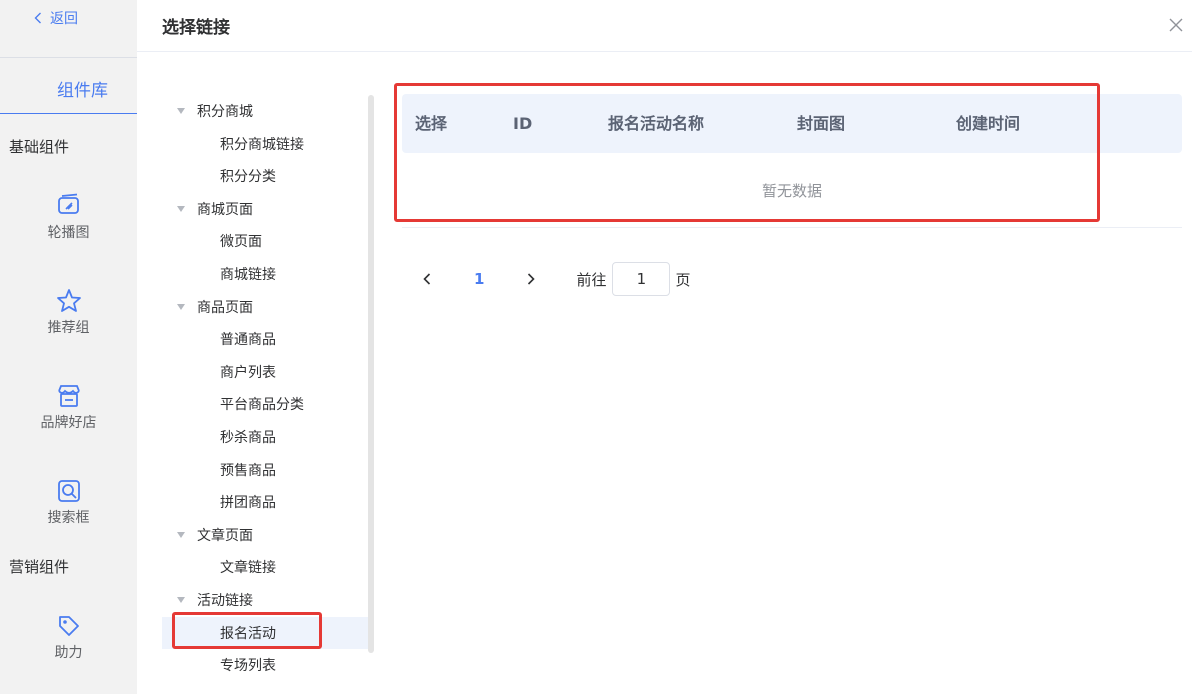 This screenshot has height=694, width=1192. What do you see at coordinates (431, 123) in the screenshot?
I see `column-header-select: 选择` at bounding box center [431, 123].